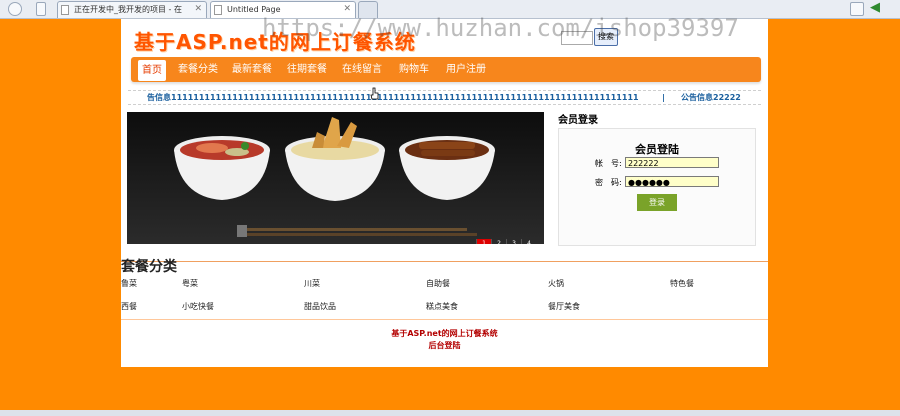 This screenshot has height=416, width=900. I want to click on password-field: ●●●●●●, so click(672, 181).